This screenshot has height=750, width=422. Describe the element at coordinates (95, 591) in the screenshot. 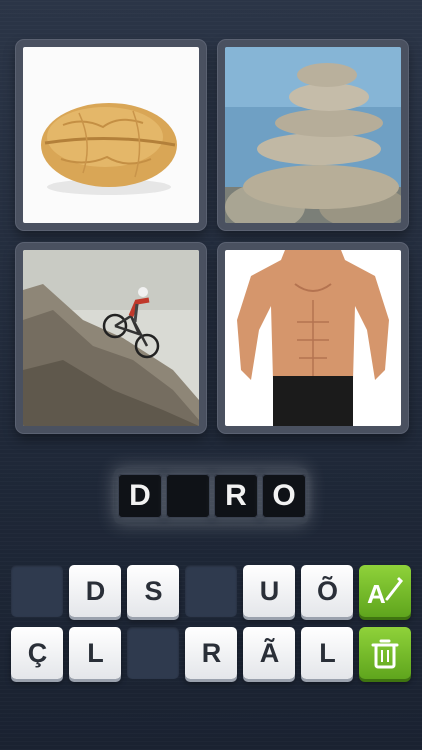

I see `letter-tile: D` at that location.